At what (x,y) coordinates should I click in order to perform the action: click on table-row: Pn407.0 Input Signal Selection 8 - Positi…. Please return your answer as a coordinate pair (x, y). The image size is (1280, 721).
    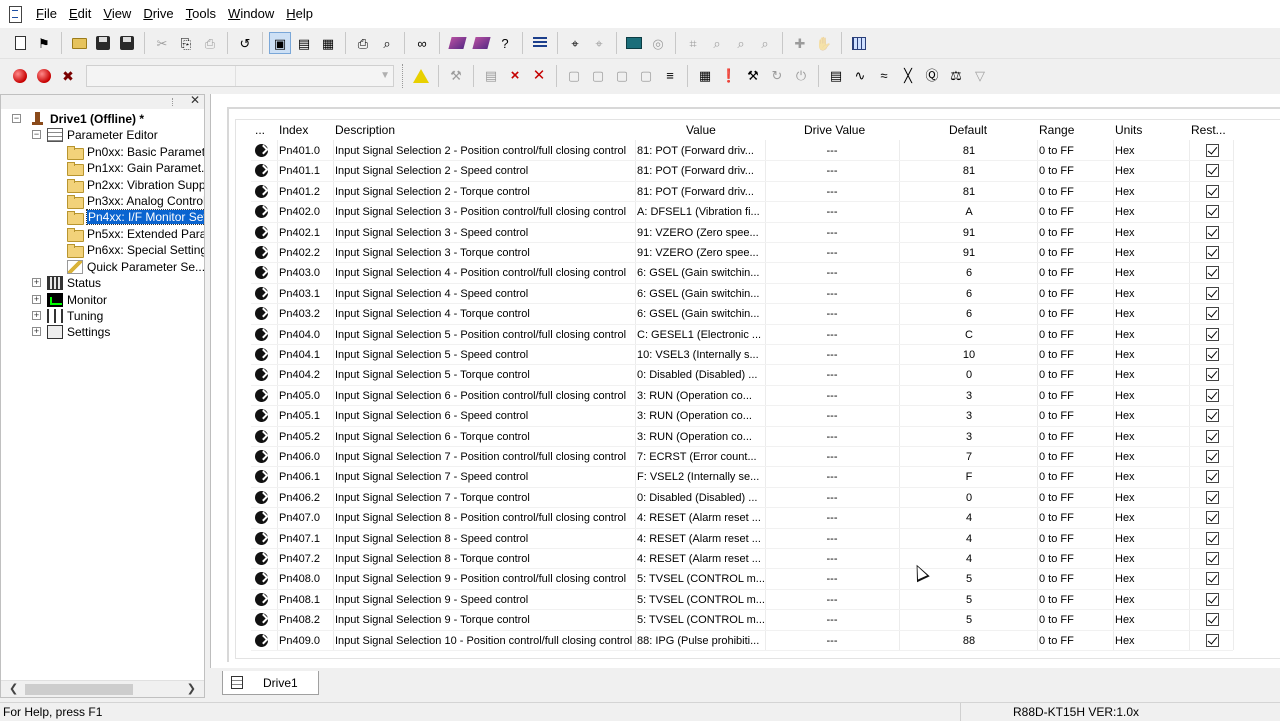
    Looking at the image, I should click on (758, 518).